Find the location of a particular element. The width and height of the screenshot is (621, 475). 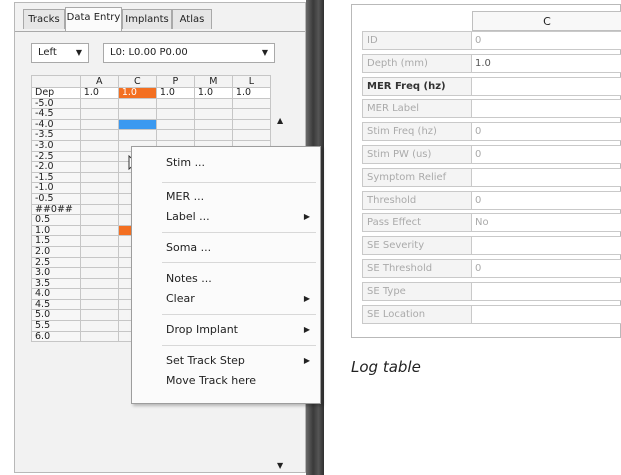

menu-item: Move Track here is located at coordinates (241, 381).